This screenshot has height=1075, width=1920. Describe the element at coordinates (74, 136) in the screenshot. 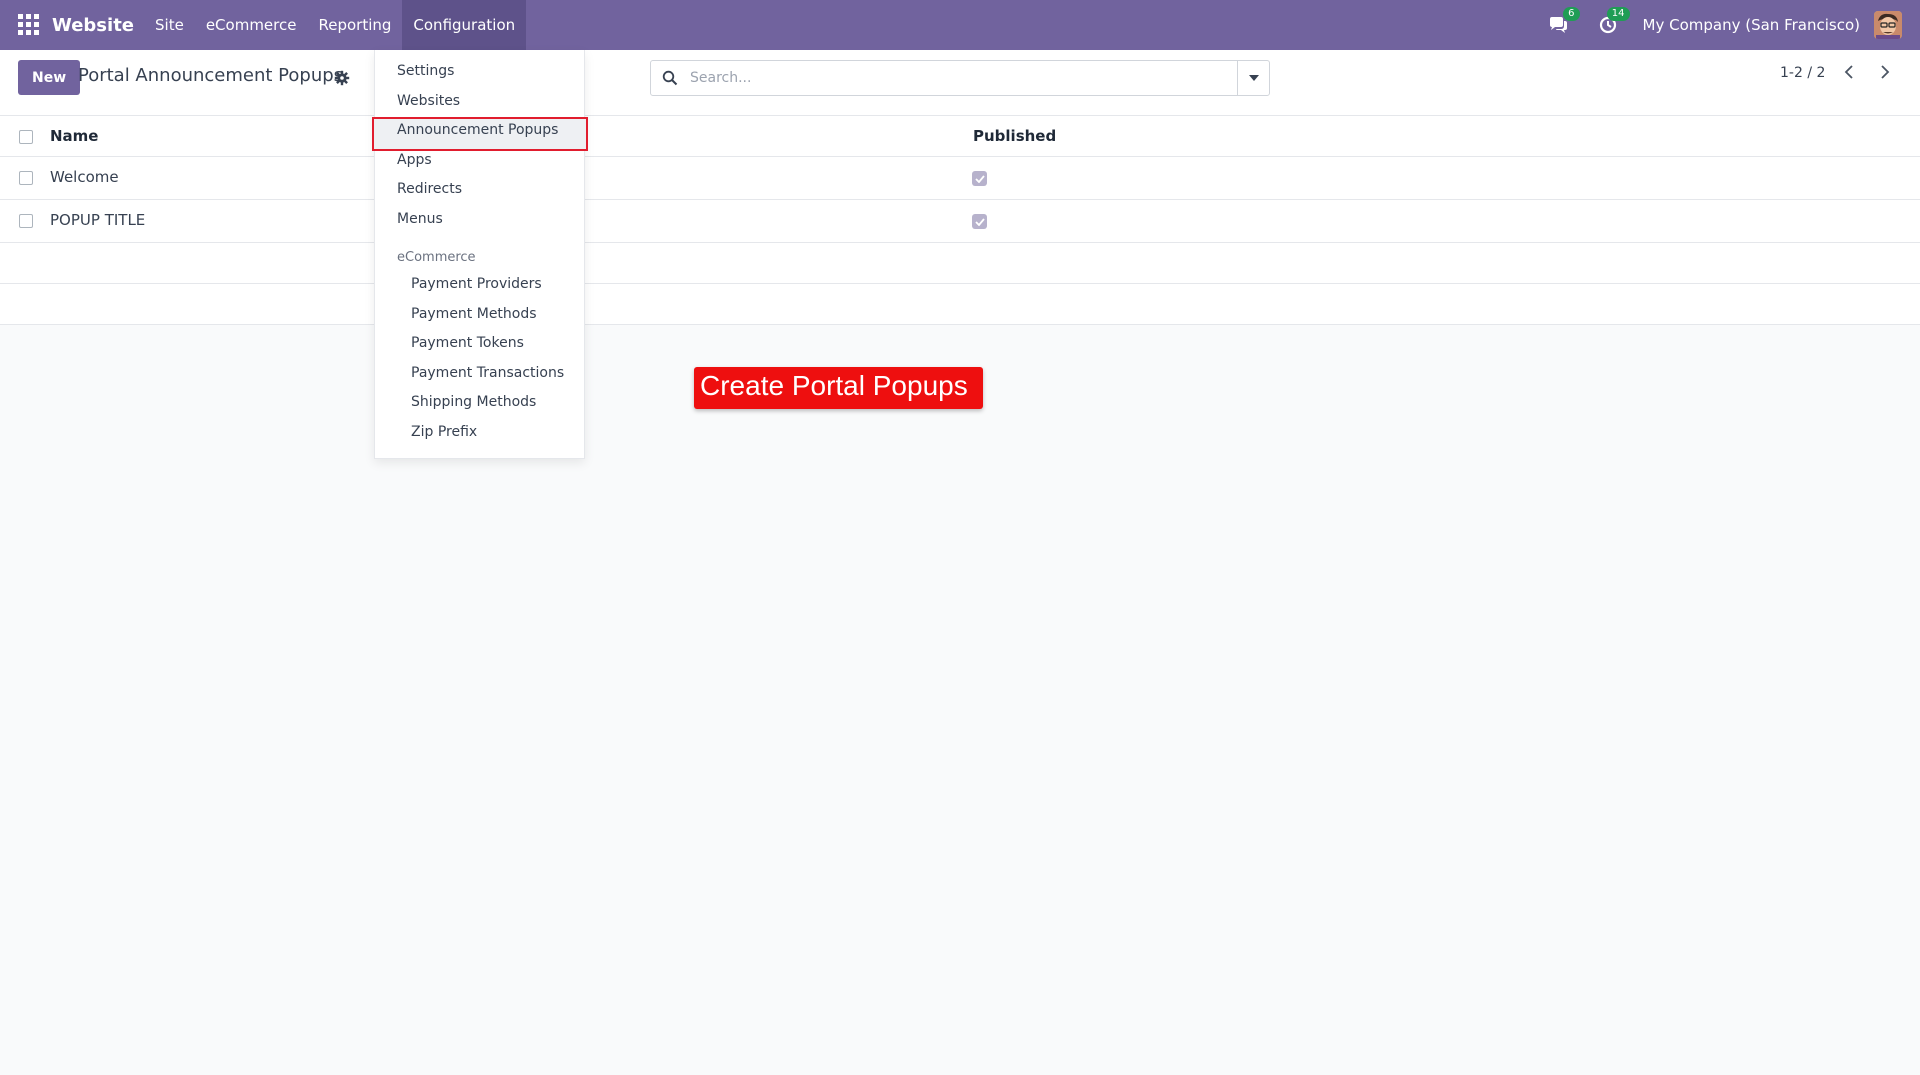

I see `column-header-name: Name` at that location.